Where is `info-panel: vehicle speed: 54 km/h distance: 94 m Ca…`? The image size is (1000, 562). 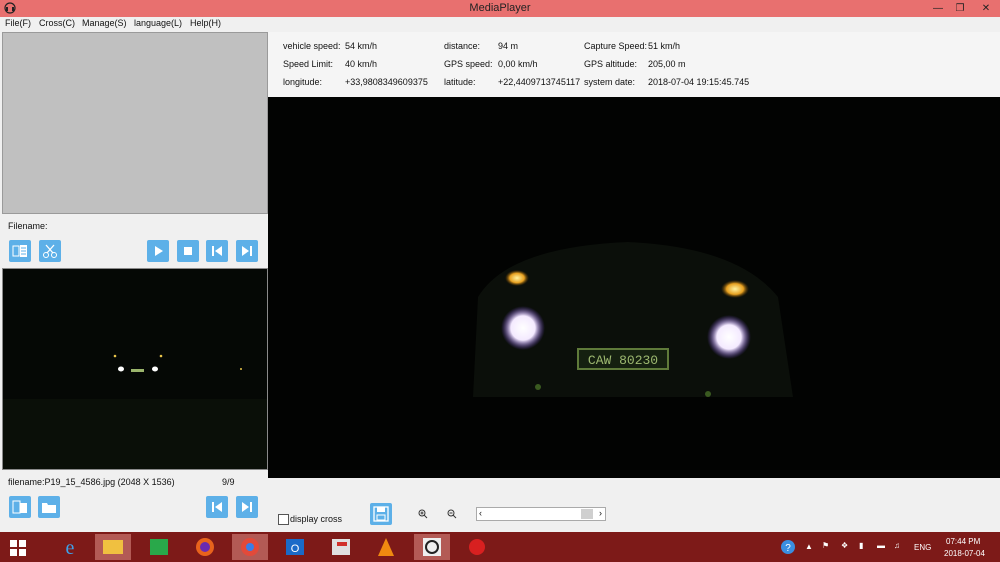
info-panel: vehicle speed: 54 km/h distance: 94 m Ca… is located at coordinates (634, 64).